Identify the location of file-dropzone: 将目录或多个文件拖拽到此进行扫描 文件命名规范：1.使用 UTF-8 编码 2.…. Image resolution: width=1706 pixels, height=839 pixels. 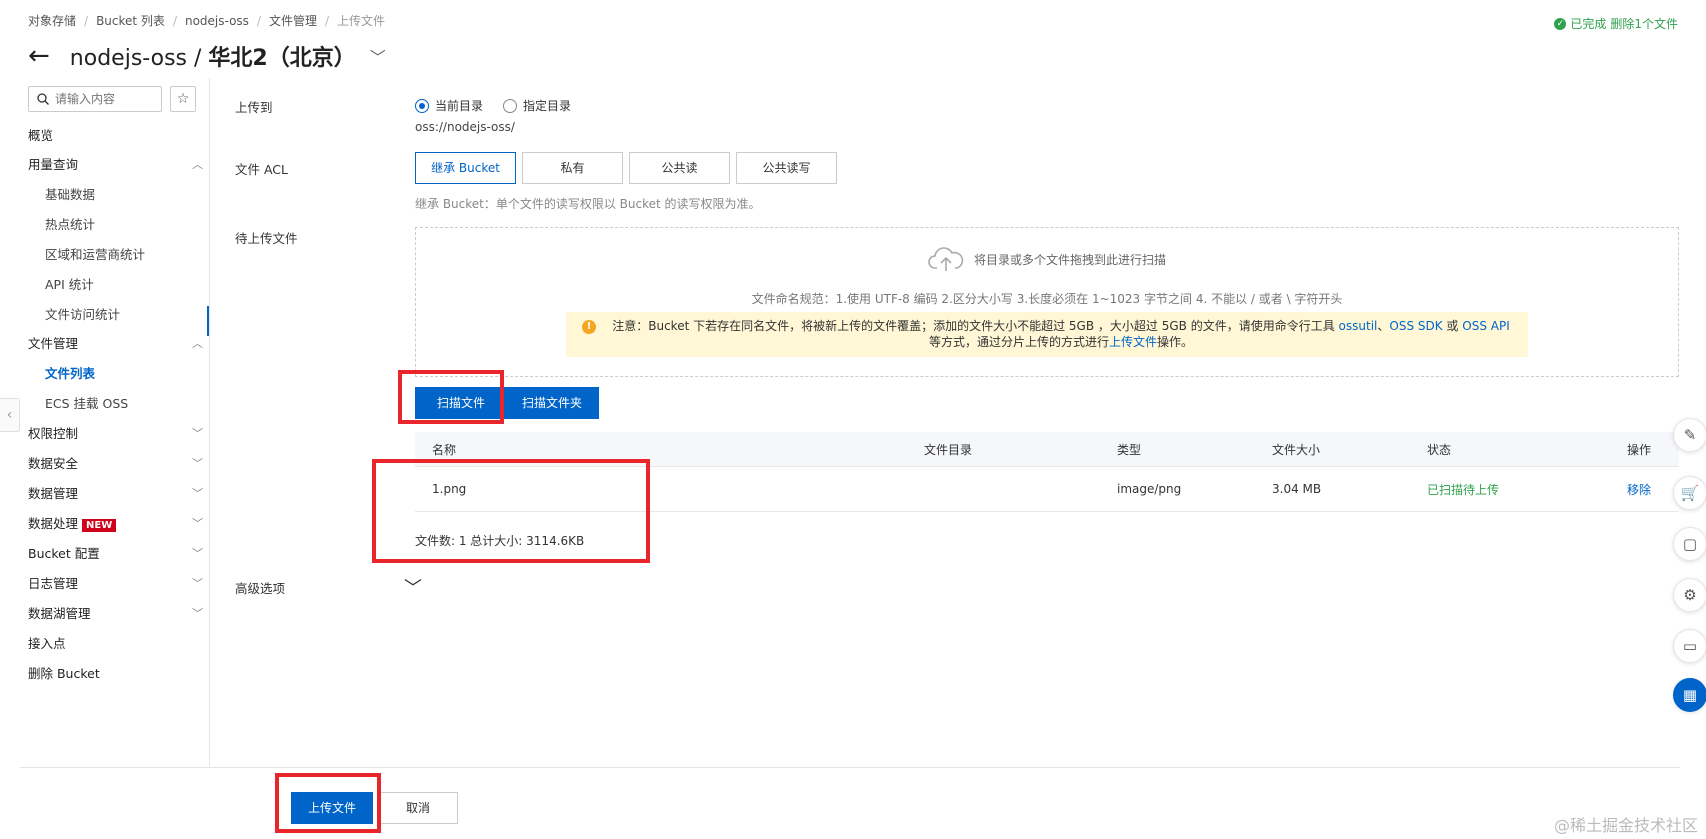
(1047, 302).